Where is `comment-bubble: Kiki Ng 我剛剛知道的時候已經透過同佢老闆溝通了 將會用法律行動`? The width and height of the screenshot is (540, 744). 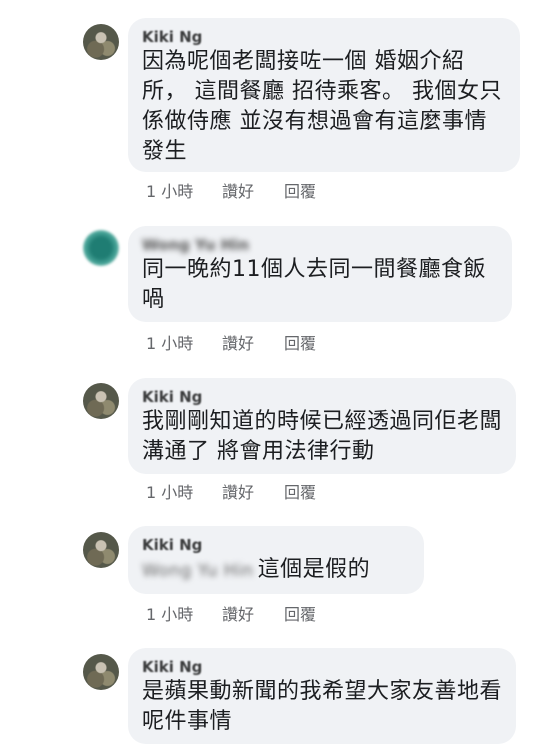 comment-bubble: Kiki Ng 我剛剛知道的時候已經透過同佢老闆溝通了 將會用法律行動 is located at coordinates (322, 426).